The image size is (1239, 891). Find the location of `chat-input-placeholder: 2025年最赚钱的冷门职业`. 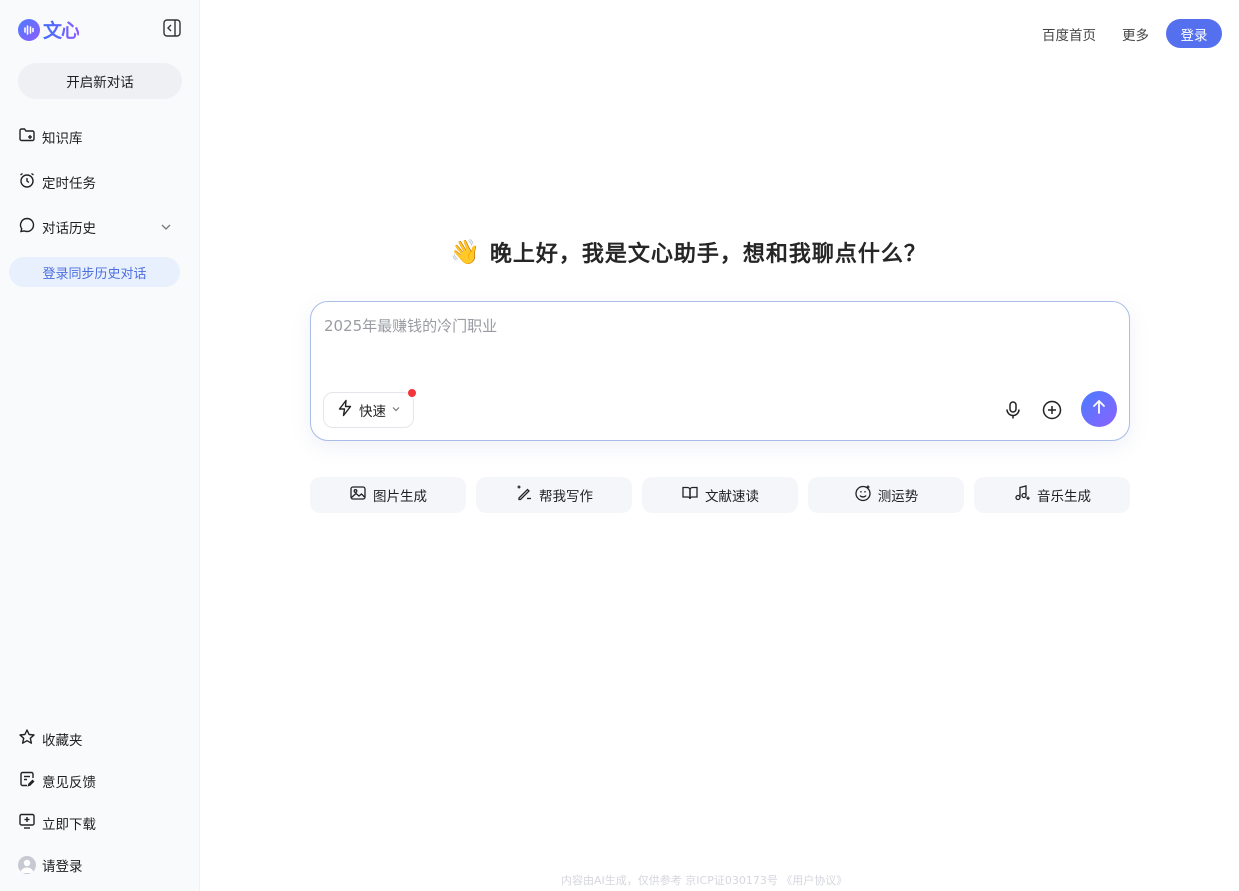

chat-input-placeholder: 2025年最赚钱的冷门职业 is located at coordinates (410, 325).